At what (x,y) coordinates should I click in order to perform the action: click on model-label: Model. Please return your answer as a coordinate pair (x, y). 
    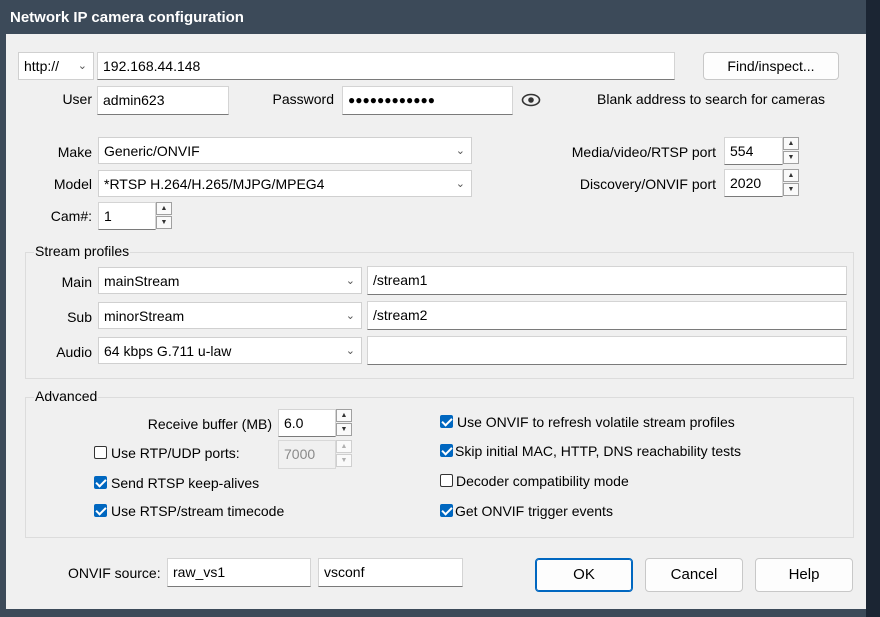
    Looking at the image, I should click on (72, 184).